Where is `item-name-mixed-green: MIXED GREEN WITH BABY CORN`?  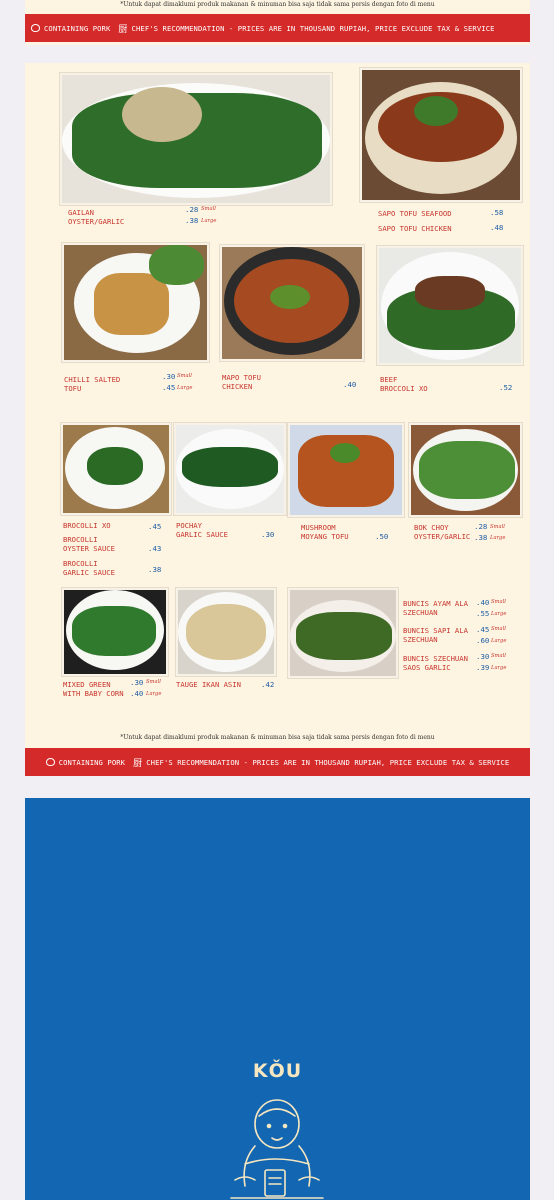
item-name-mixed-green: MIXED GREEN WITH BABY CORN is located at coordinates (93, 689).